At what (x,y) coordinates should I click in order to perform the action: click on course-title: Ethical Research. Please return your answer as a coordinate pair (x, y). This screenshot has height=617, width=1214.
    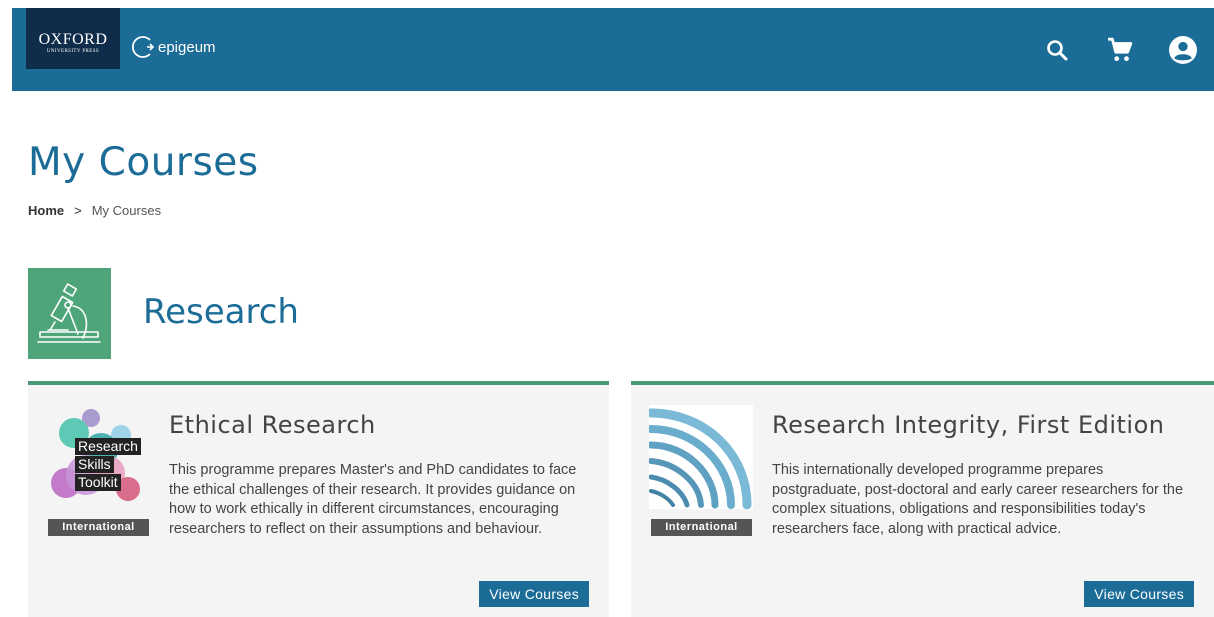
    Looking at the image, I should click on (272, 425).